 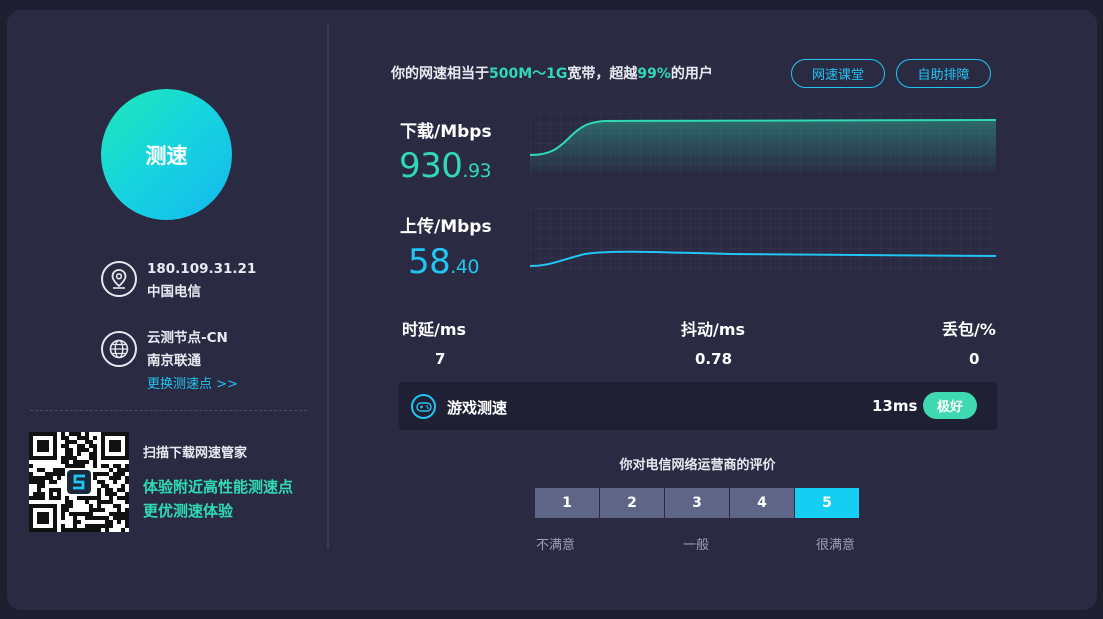 I want to click on jitter-label: 抖动/ms, so click(x=713, y=329).